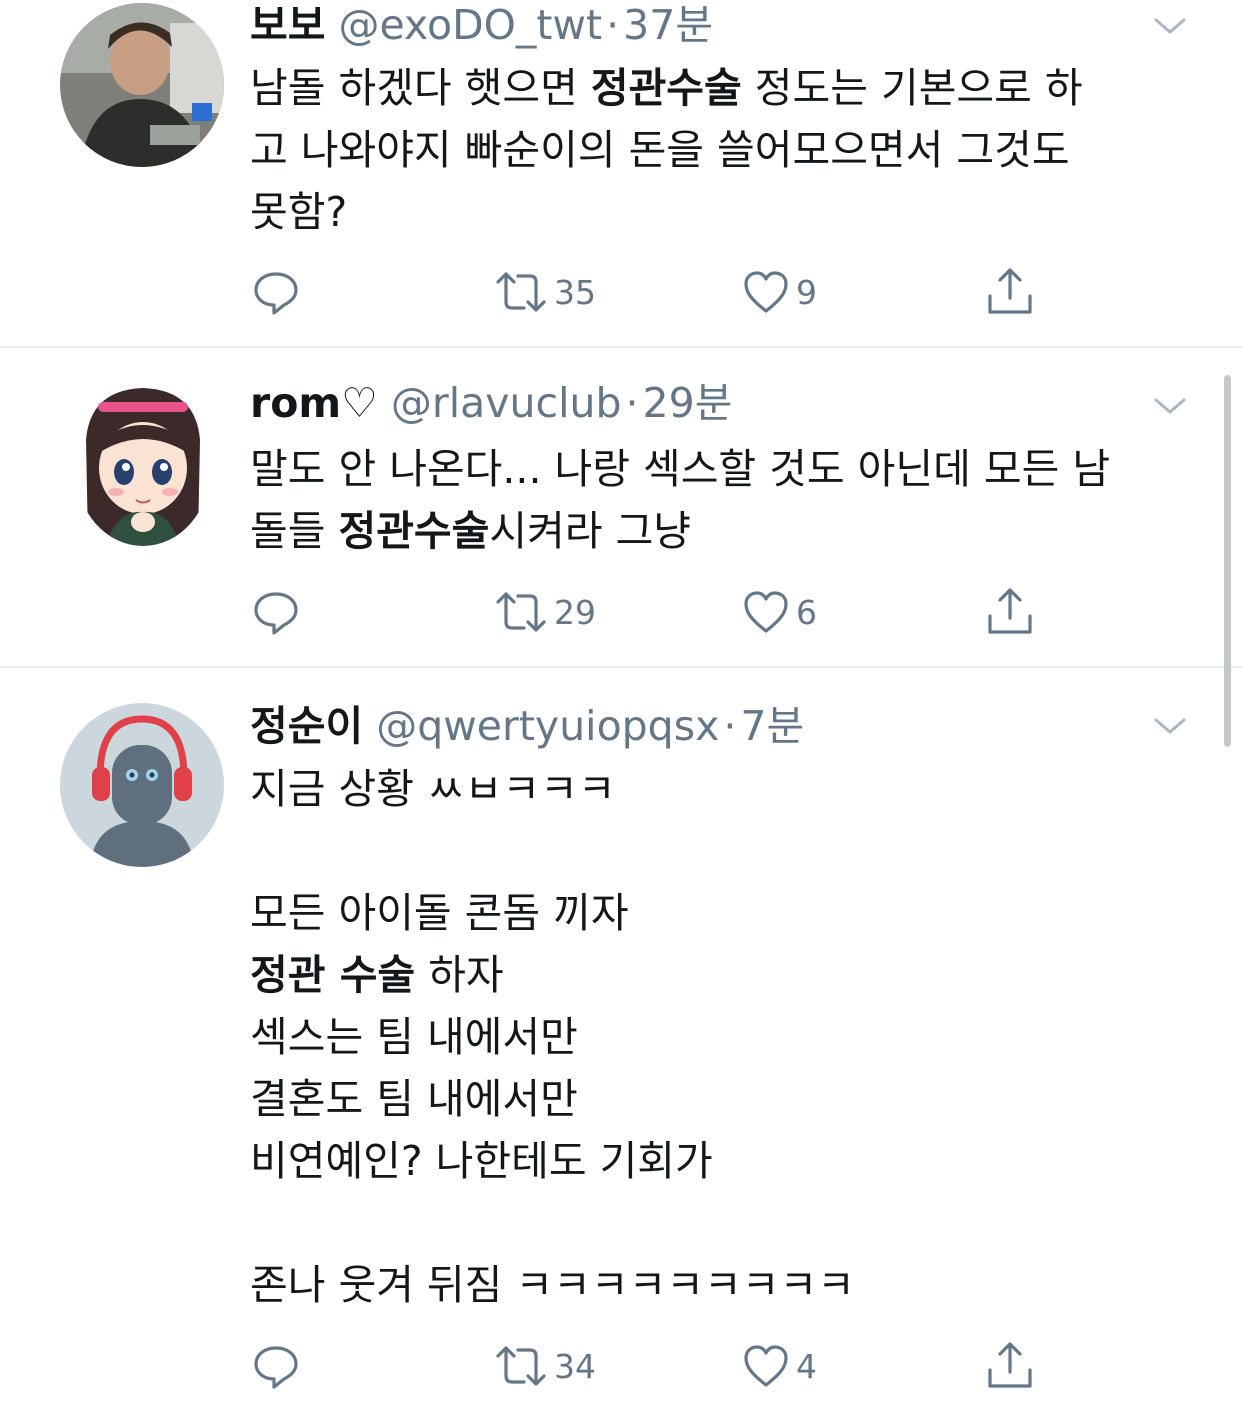  I want to click on like-count: 6, so click(806, 612).